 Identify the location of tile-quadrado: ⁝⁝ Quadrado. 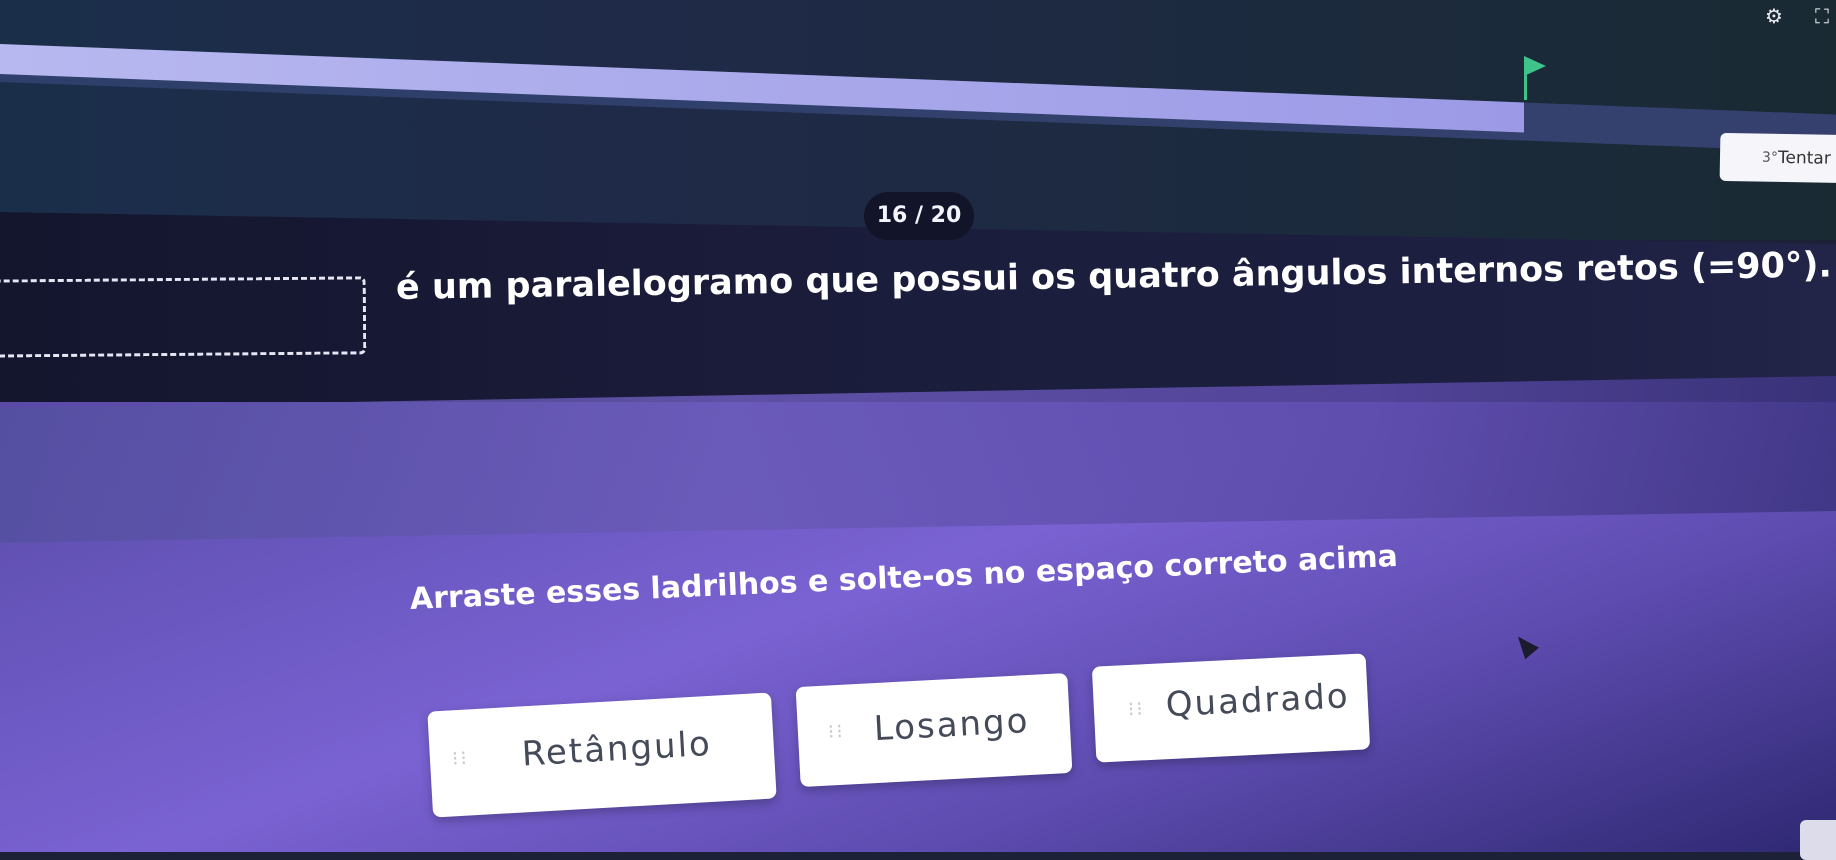
(1231, 708).